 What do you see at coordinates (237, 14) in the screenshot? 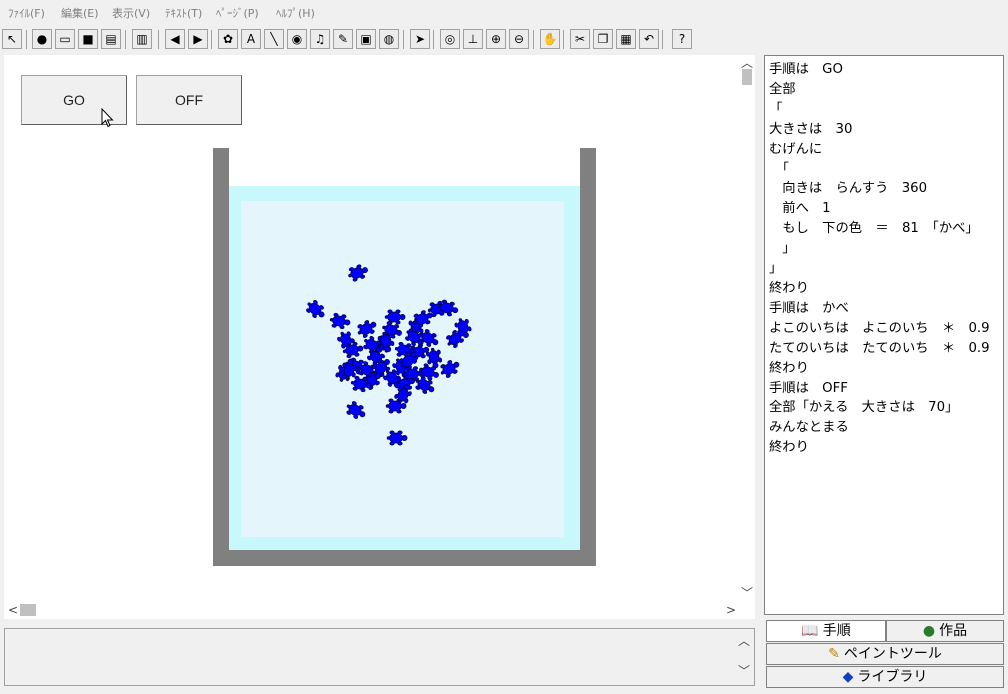
I see `menu-item-4: ﾍﾟｰｼﾞ(P)` at bounding box center [237, 14].